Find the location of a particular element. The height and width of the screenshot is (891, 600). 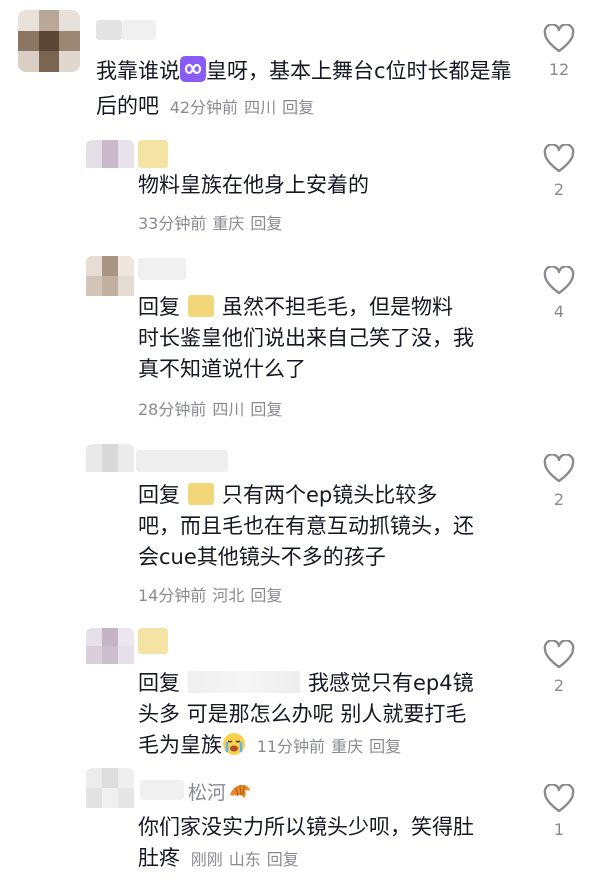

comment-time: 33分钟前 is located at coordinates (172, 223).